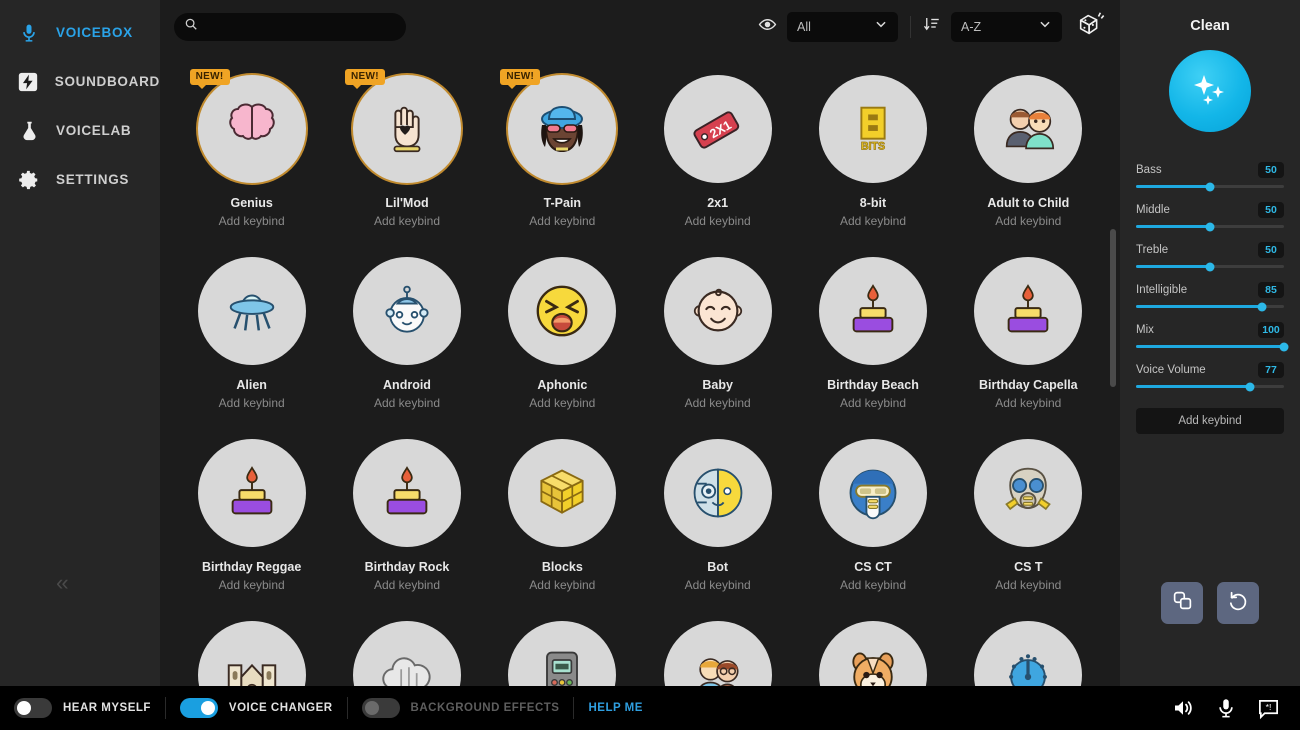 Image resolution: width=1300 pixels, height=730 pixels. What do you see at coordinates (251, 518) in the screenshot?
I see `voice-card: Birthday Reggae Add keybind` at bounding box center [251, 518].